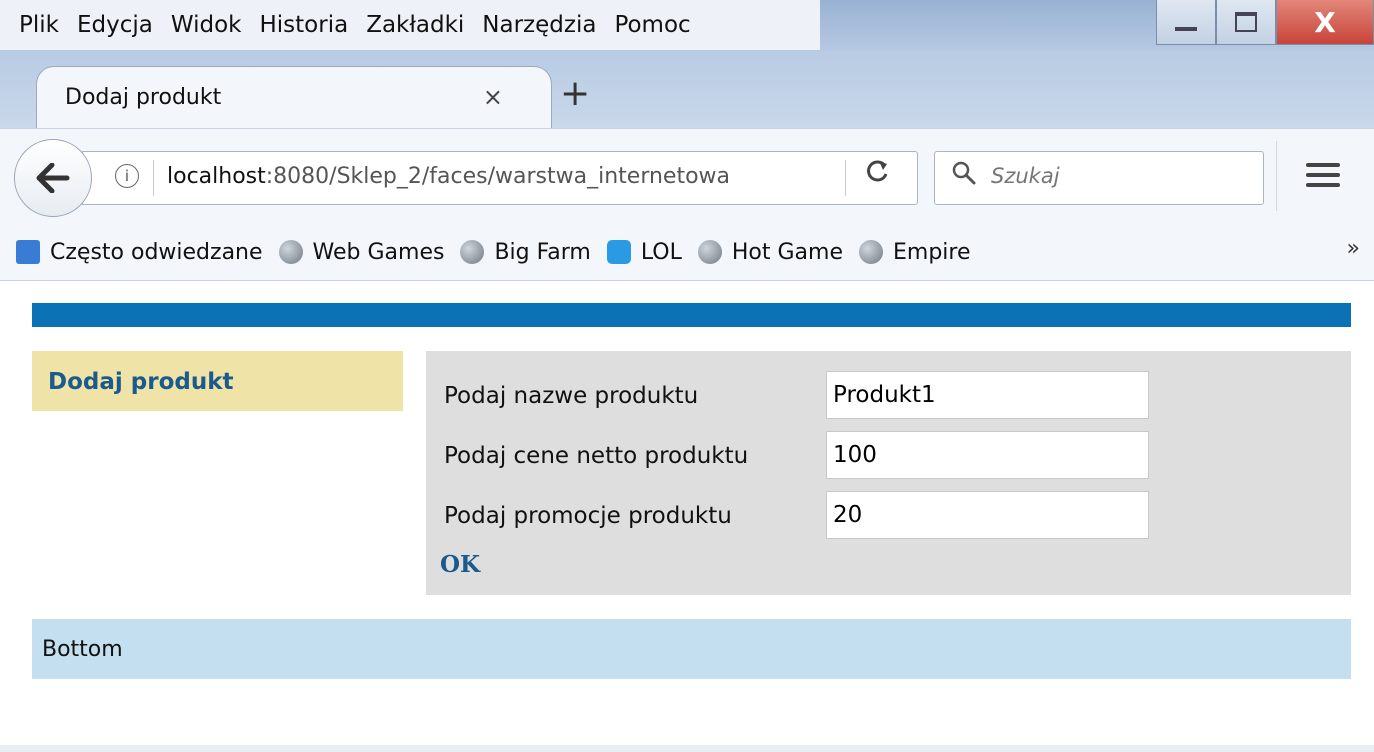 The height and width of the screenshot is (752, 1374). I want to click on most-visited-icon, so click(28, 252).